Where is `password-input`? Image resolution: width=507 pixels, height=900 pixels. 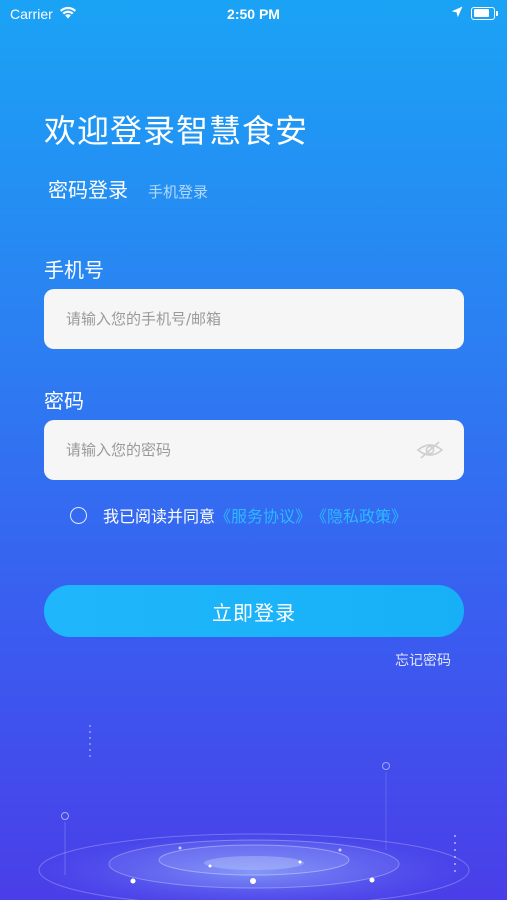 password-input is located at coordinates (240, 450).